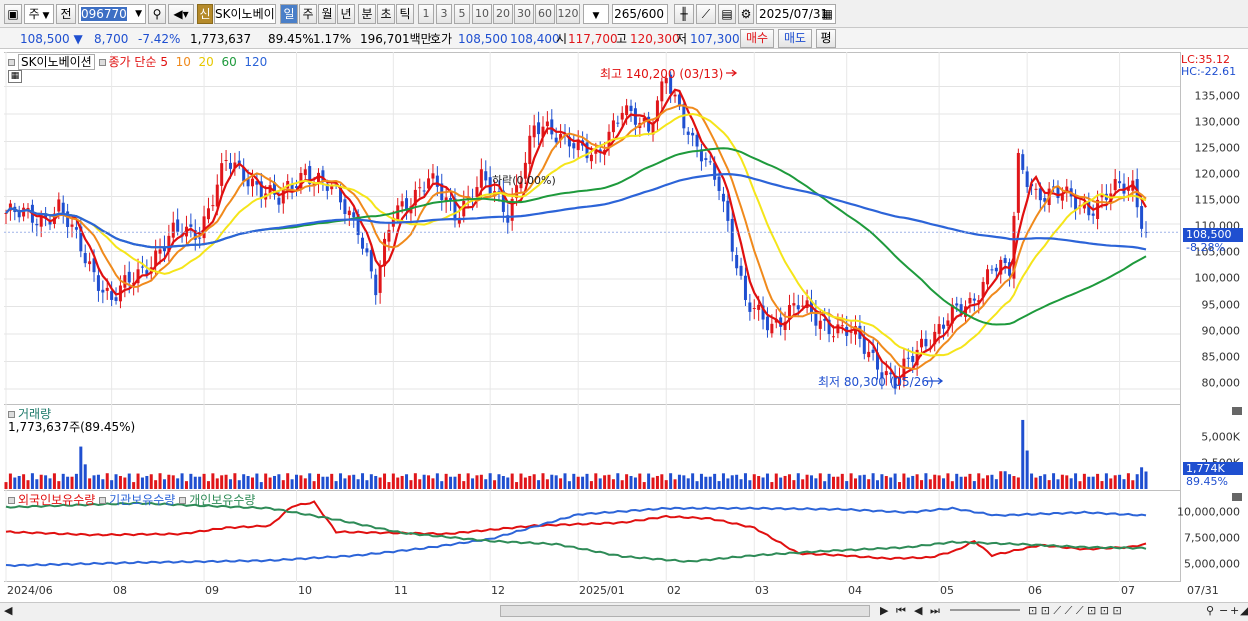  What do you see at coordinates (884, 611) in the screenshot?
I see `scroll-right-icon: ▶` at bounding box center [884, 611].